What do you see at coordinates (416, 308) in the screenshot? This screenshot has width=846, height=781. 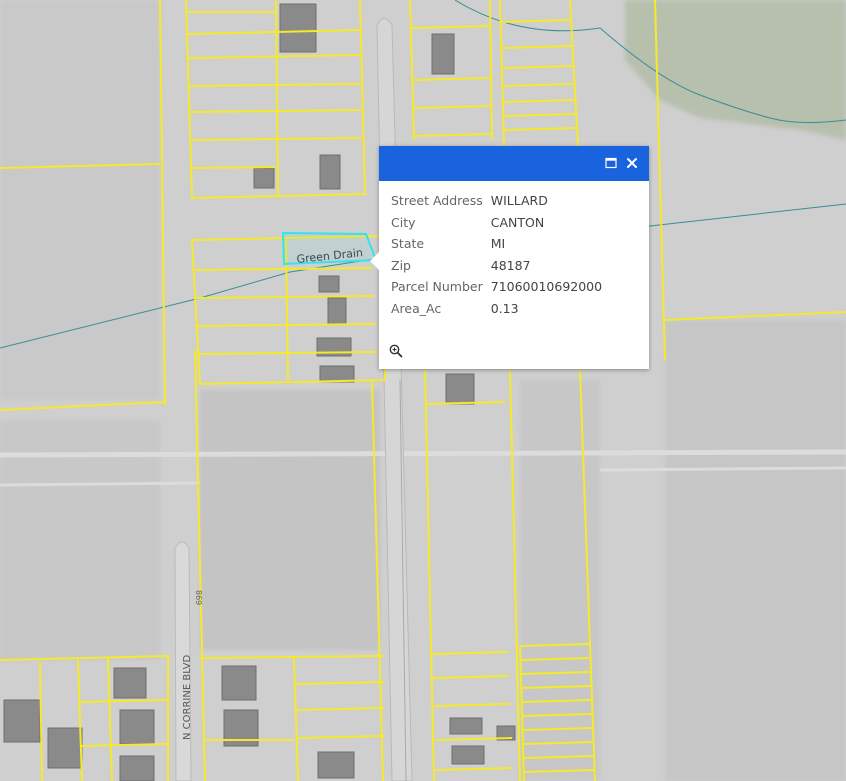 I see `attribute-key: Area_Ac` at bounding box center [416, 308].